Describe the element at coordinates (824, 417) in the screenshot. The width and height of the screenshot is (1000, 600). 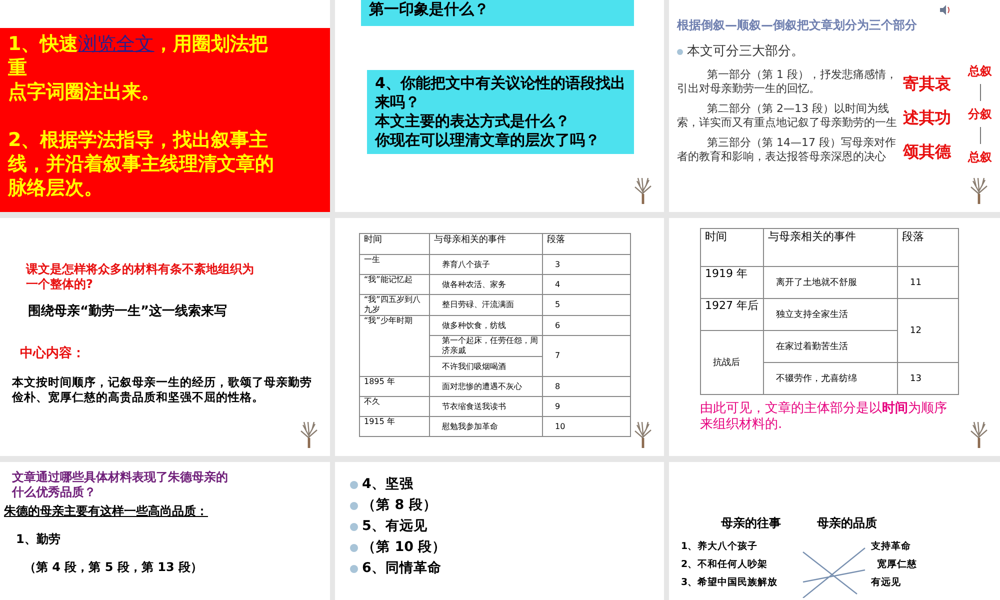
I see `caption-text: 由此可见，文章的主体部分是以时间为顺序来组织材料的.` at that location.